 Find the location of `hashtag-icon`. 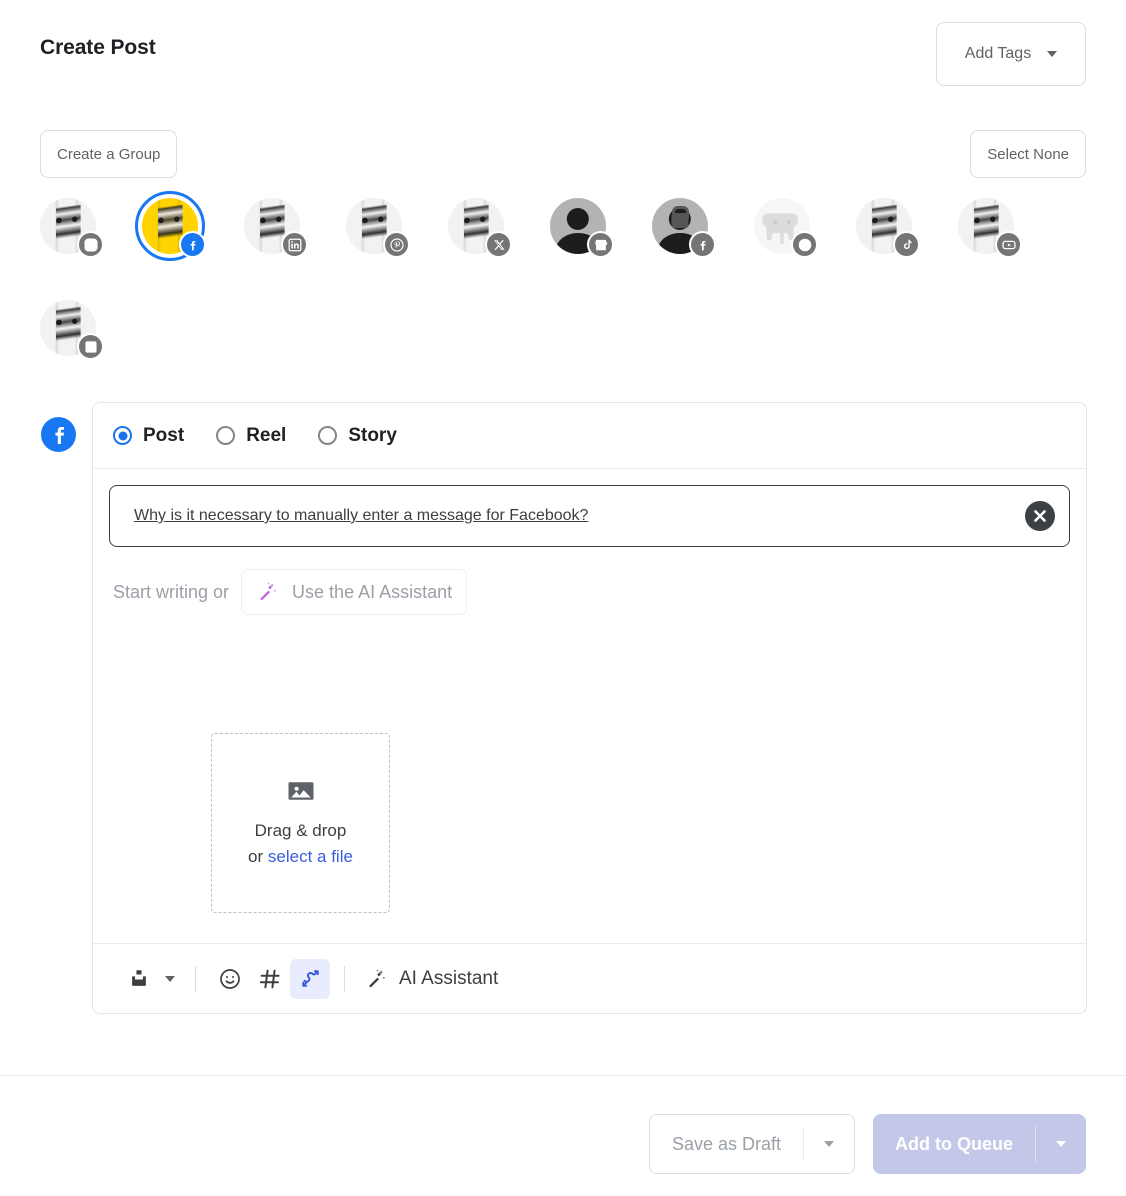

hashtag-icon is located at coordinates (270, 979).